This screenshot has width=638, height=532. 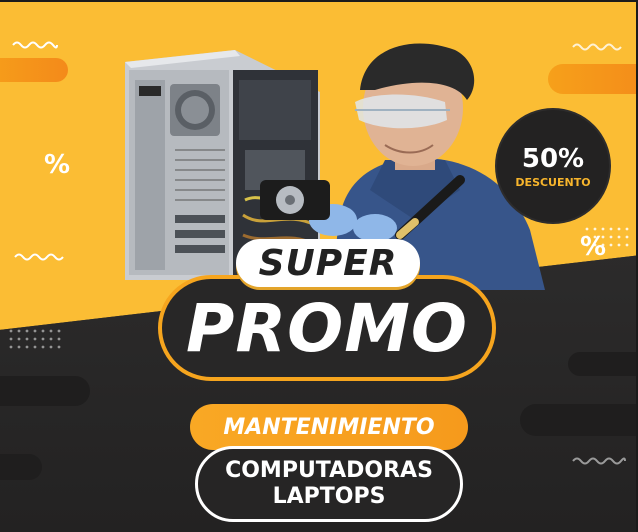 What do you see at coordinates (553, 158) in the screenshot?
I see `discount-badge-value: 50%` at bounding box center [553, 158].